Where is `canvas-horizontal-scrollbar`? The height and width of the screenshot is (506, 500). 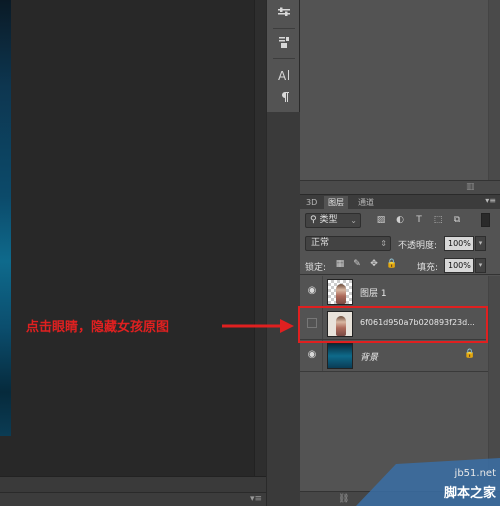 canvas-horizontal-scrollbar is located at coordinates (133, 484).